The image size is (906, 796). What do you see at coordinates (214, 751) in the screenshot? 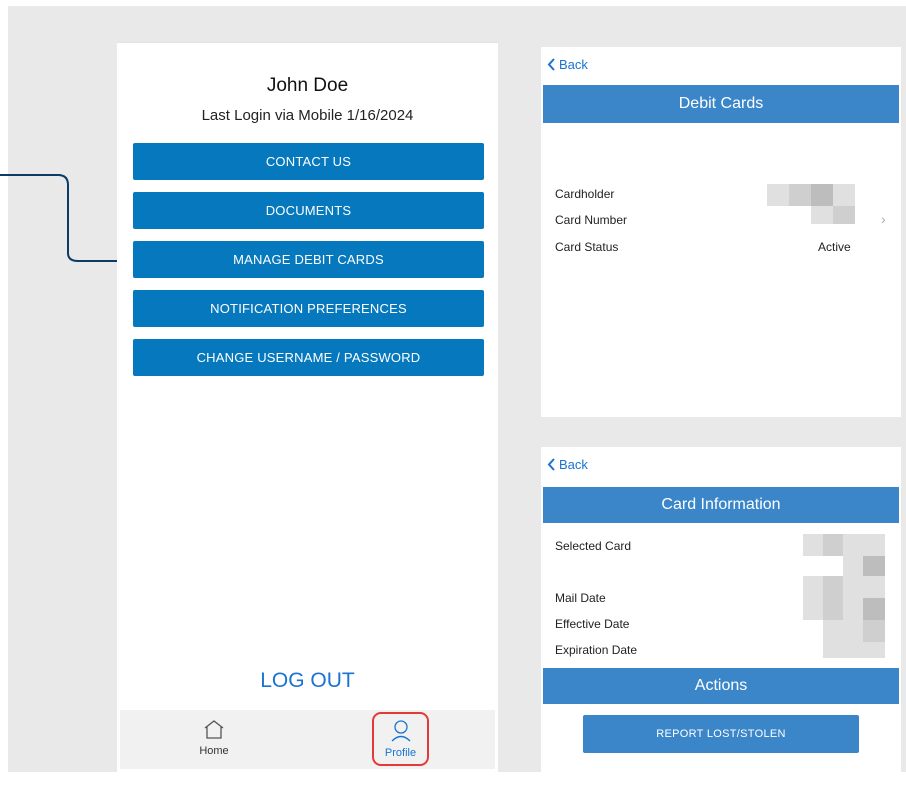
I see `tab-home-label: Home` at bounding box center [214, 751].